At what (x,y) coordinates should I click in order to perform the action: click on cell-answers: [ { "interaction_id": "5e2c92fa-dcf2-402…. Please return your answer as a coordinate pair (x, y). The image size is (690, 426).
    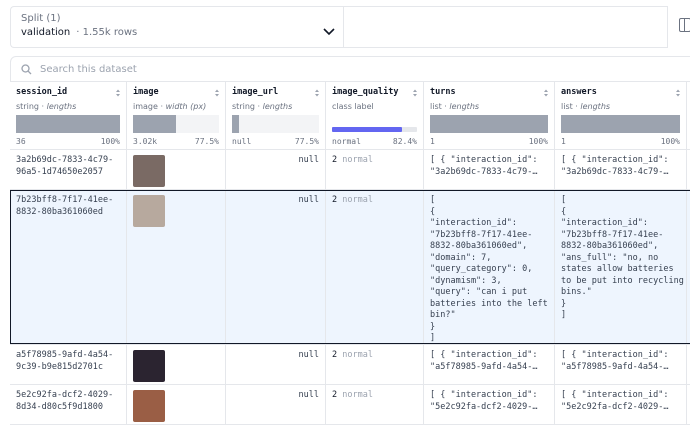
    Looking at the image, I should click on (621, 404).